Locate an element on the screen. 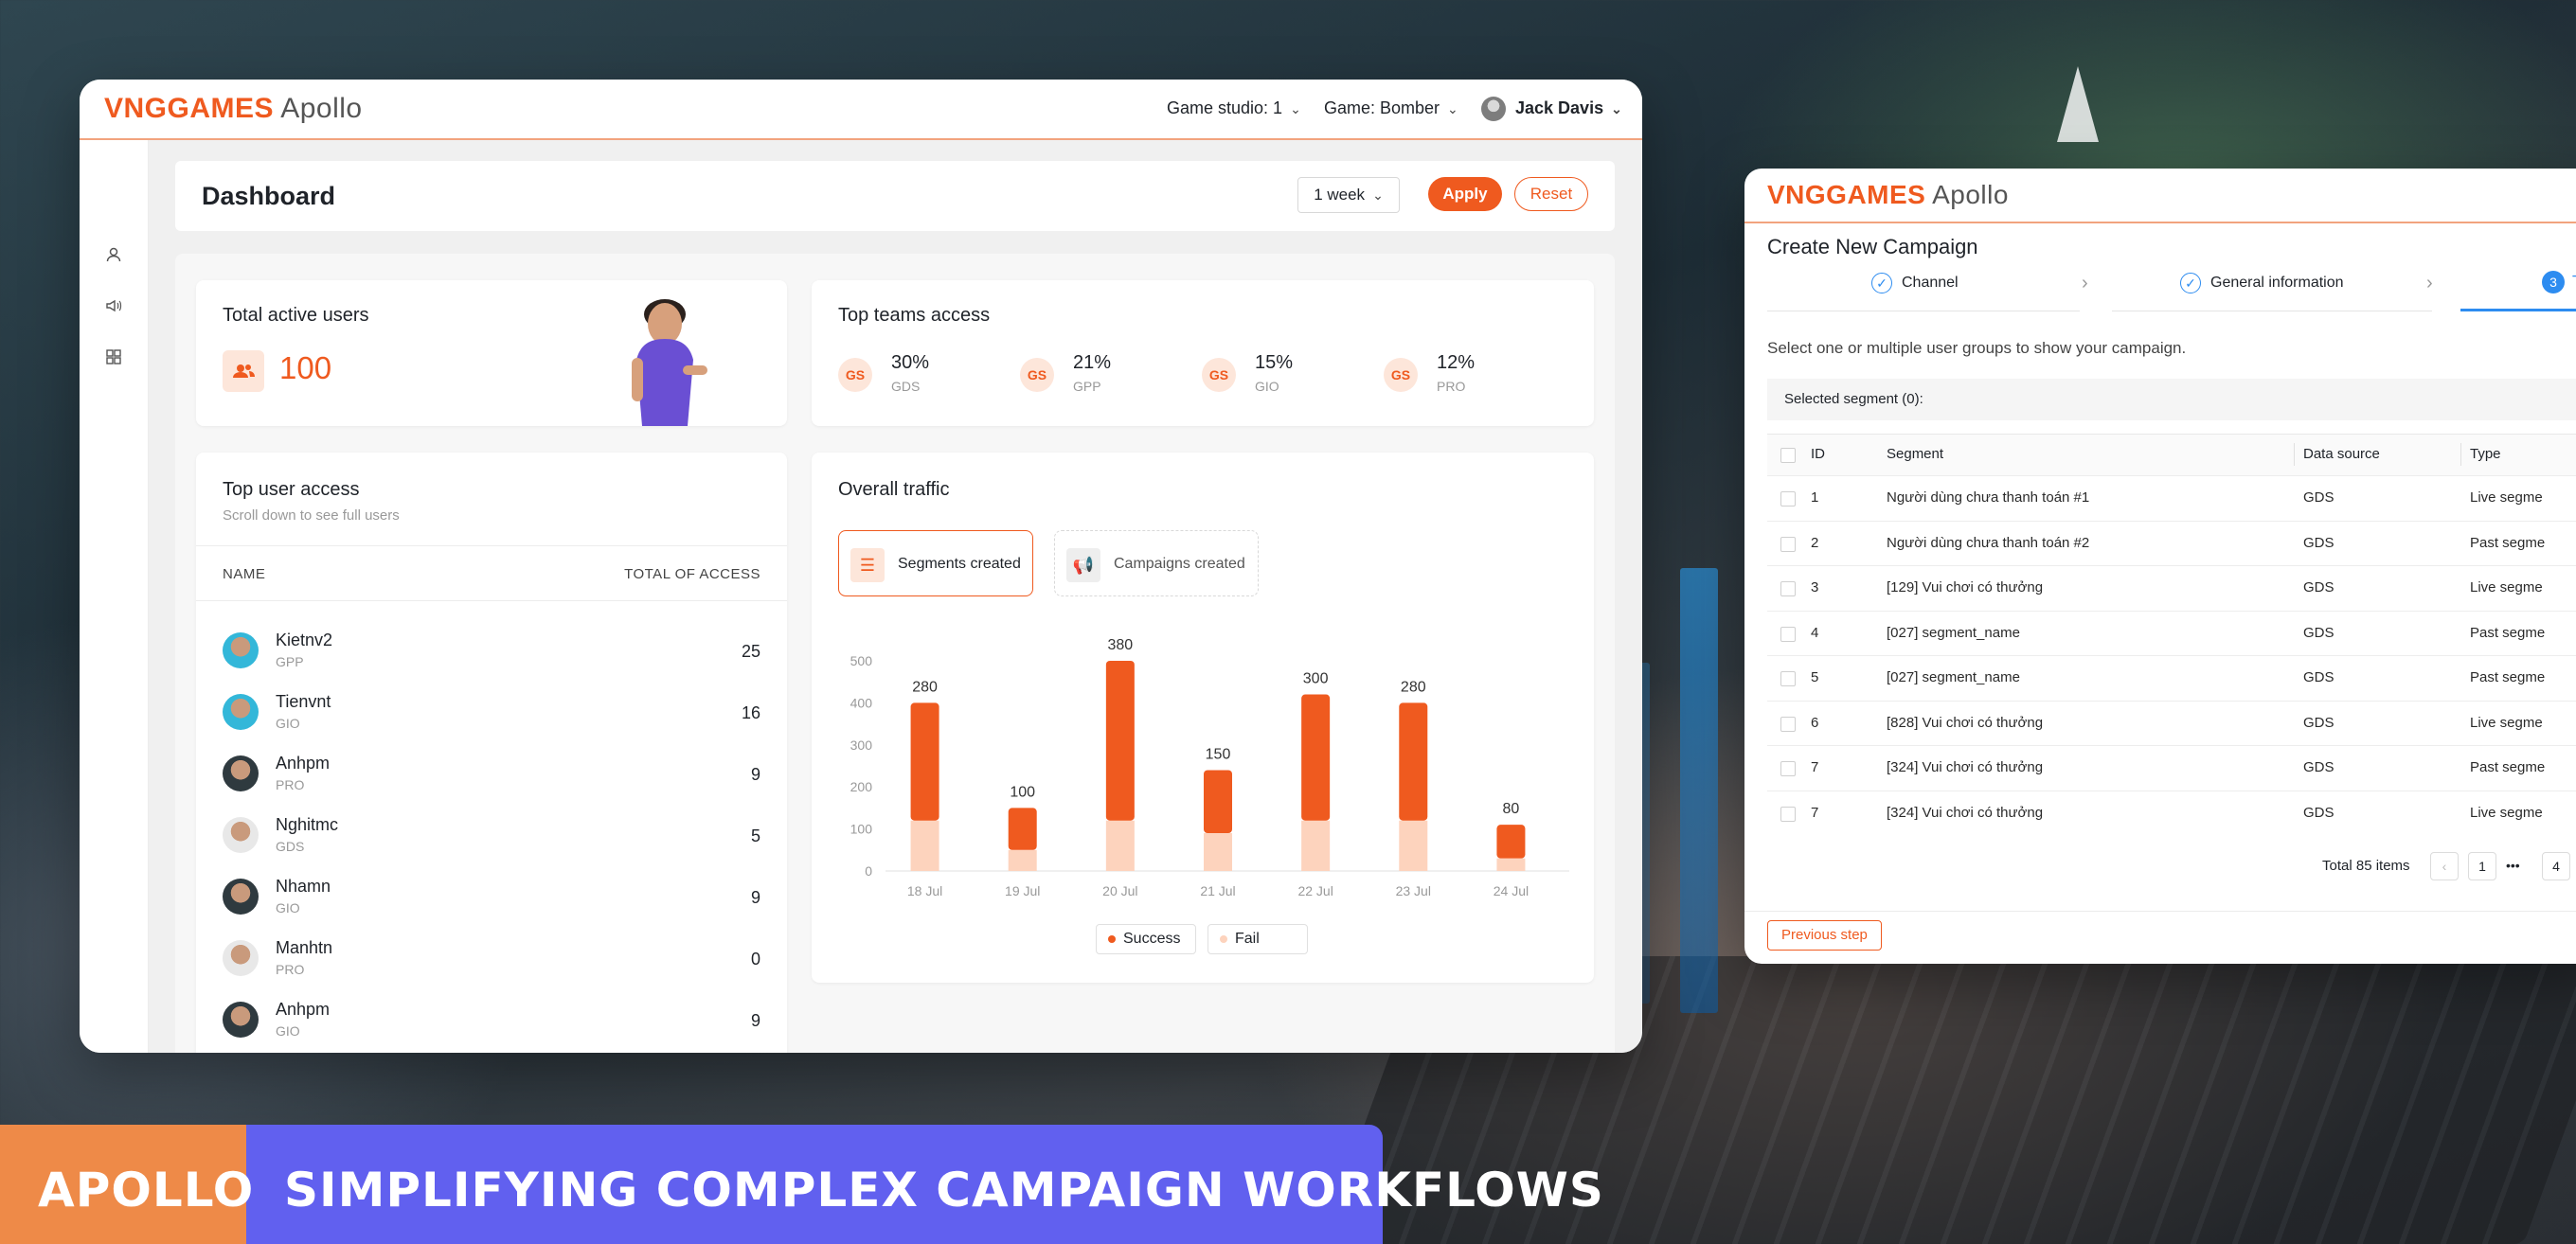 The height and width of the screenshot is (1244, 2576). user-access-count: 25 is located at coordinates (750, 651).